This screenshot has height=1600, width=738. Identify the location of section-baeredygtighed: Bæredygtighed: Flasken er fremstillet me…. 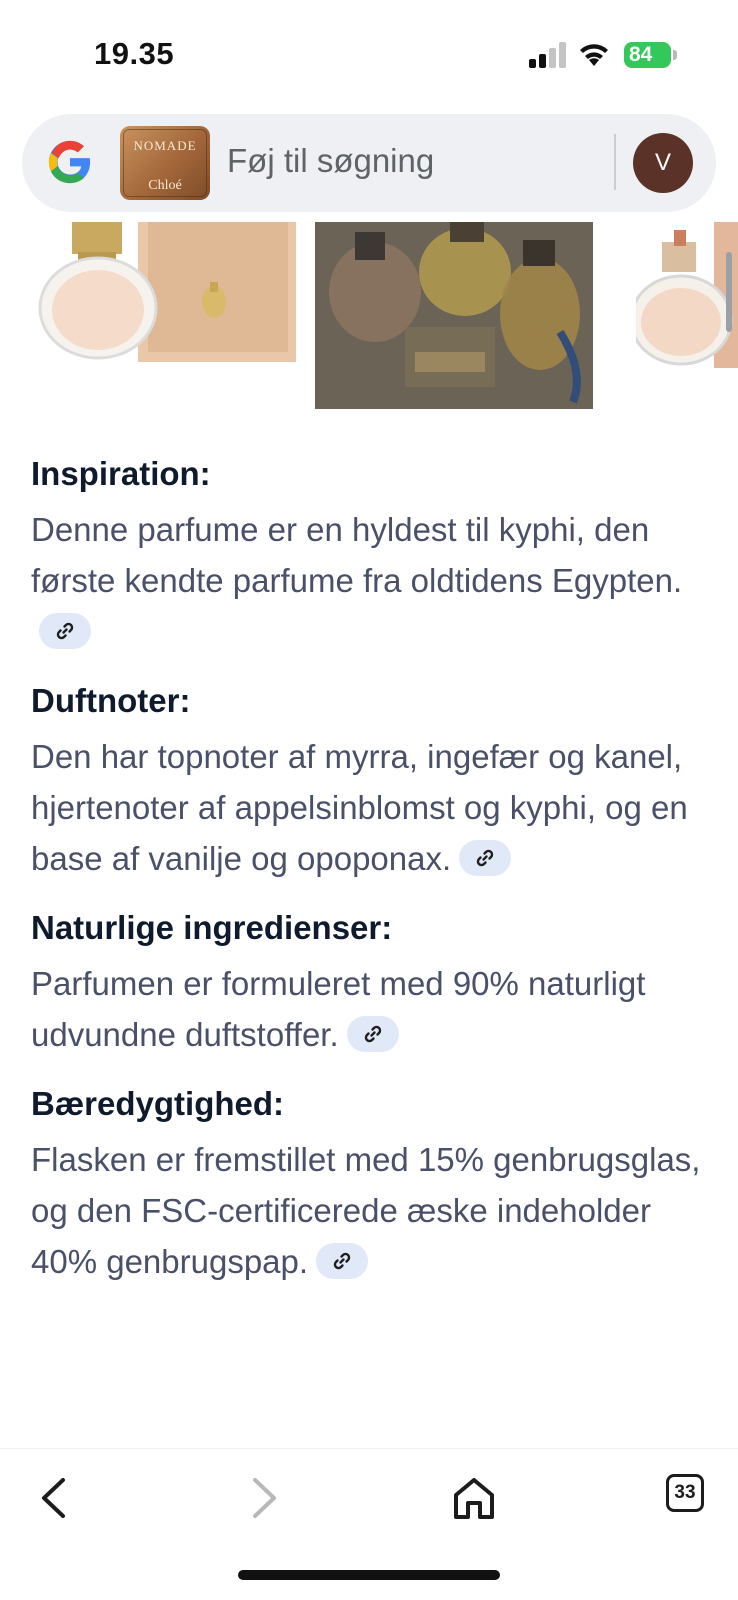
(371, 1184).